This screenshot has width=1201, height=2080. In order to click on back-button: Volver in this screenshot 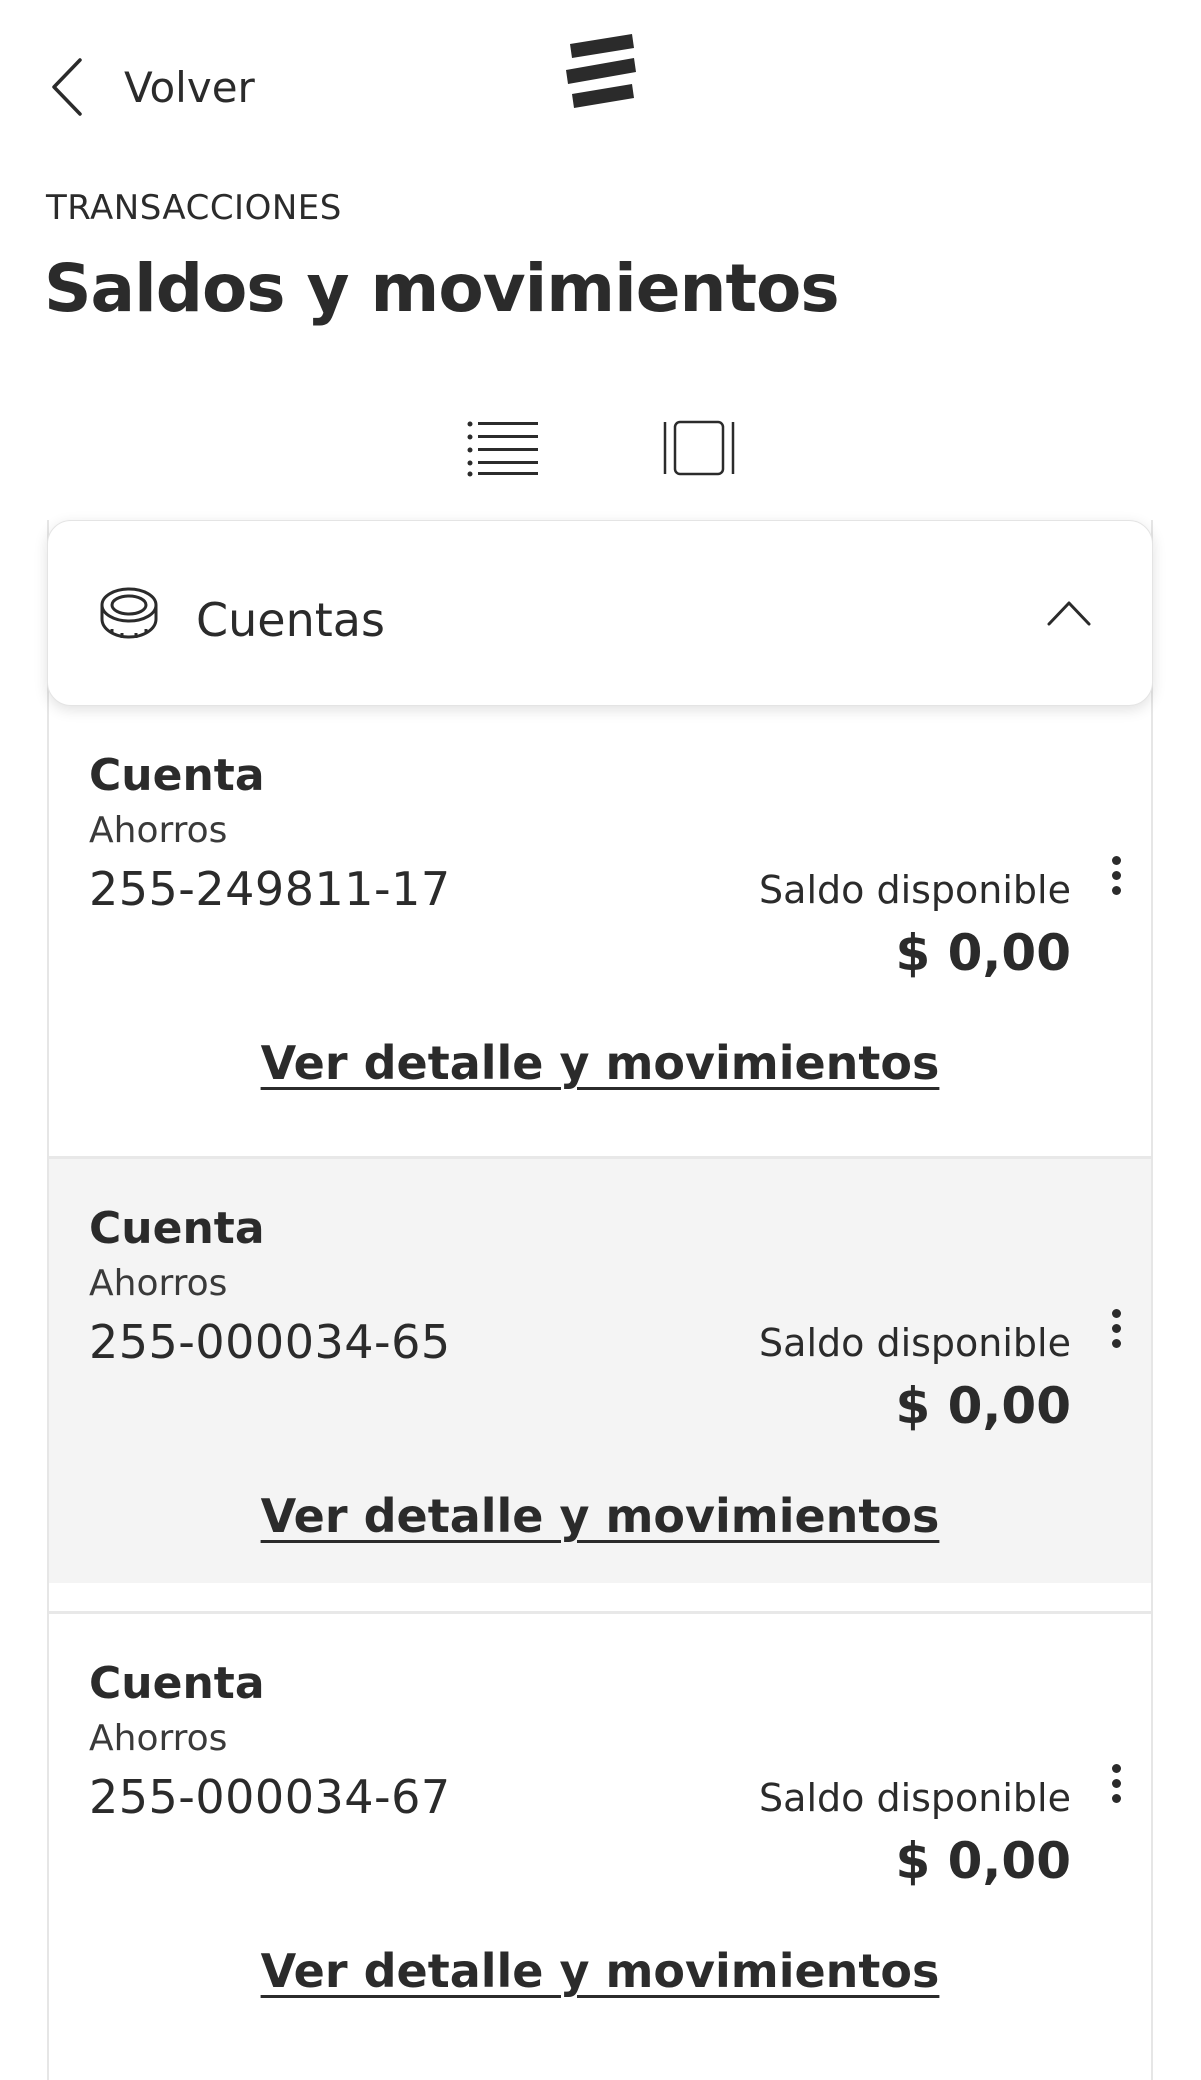, I will do `click(152, 87)`.